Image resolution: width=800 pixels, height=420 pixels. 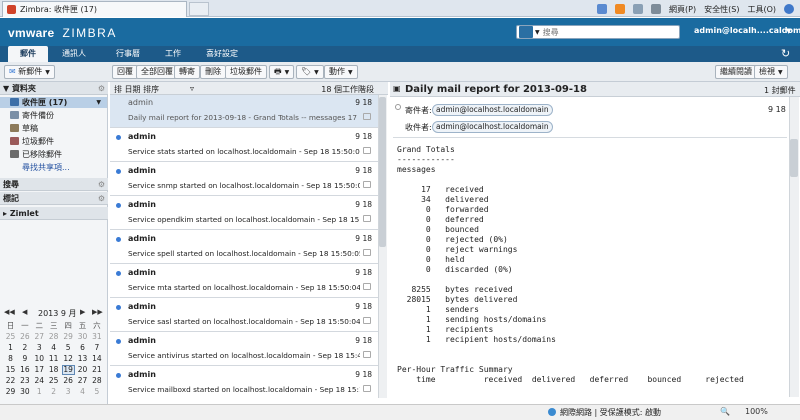 I want to click on calendar-day: 18, so click(x=53, y=370).